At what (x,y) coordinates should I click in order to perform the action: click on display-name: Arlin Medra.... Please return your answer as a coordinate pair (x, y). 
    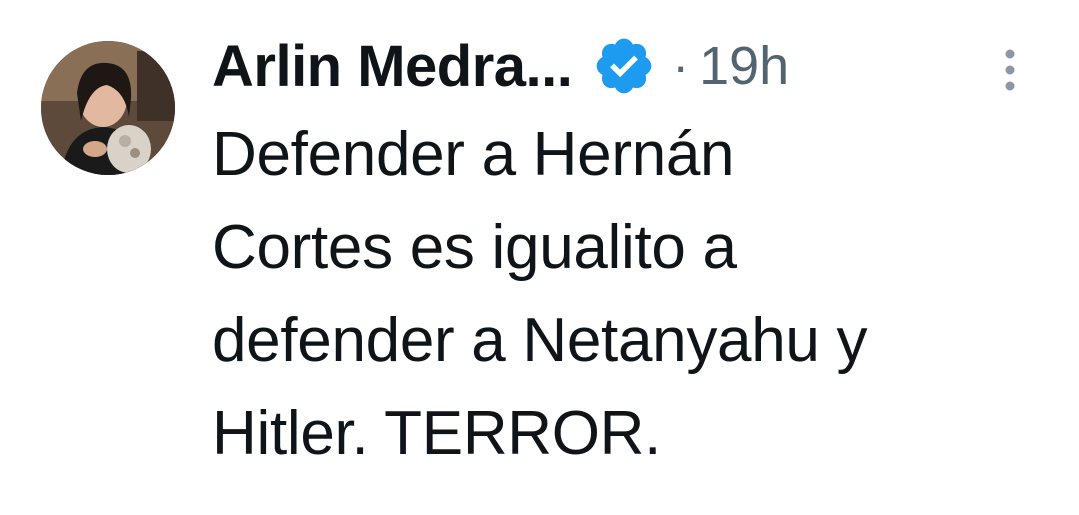
    Looking at the image, I should click on (392, 66).